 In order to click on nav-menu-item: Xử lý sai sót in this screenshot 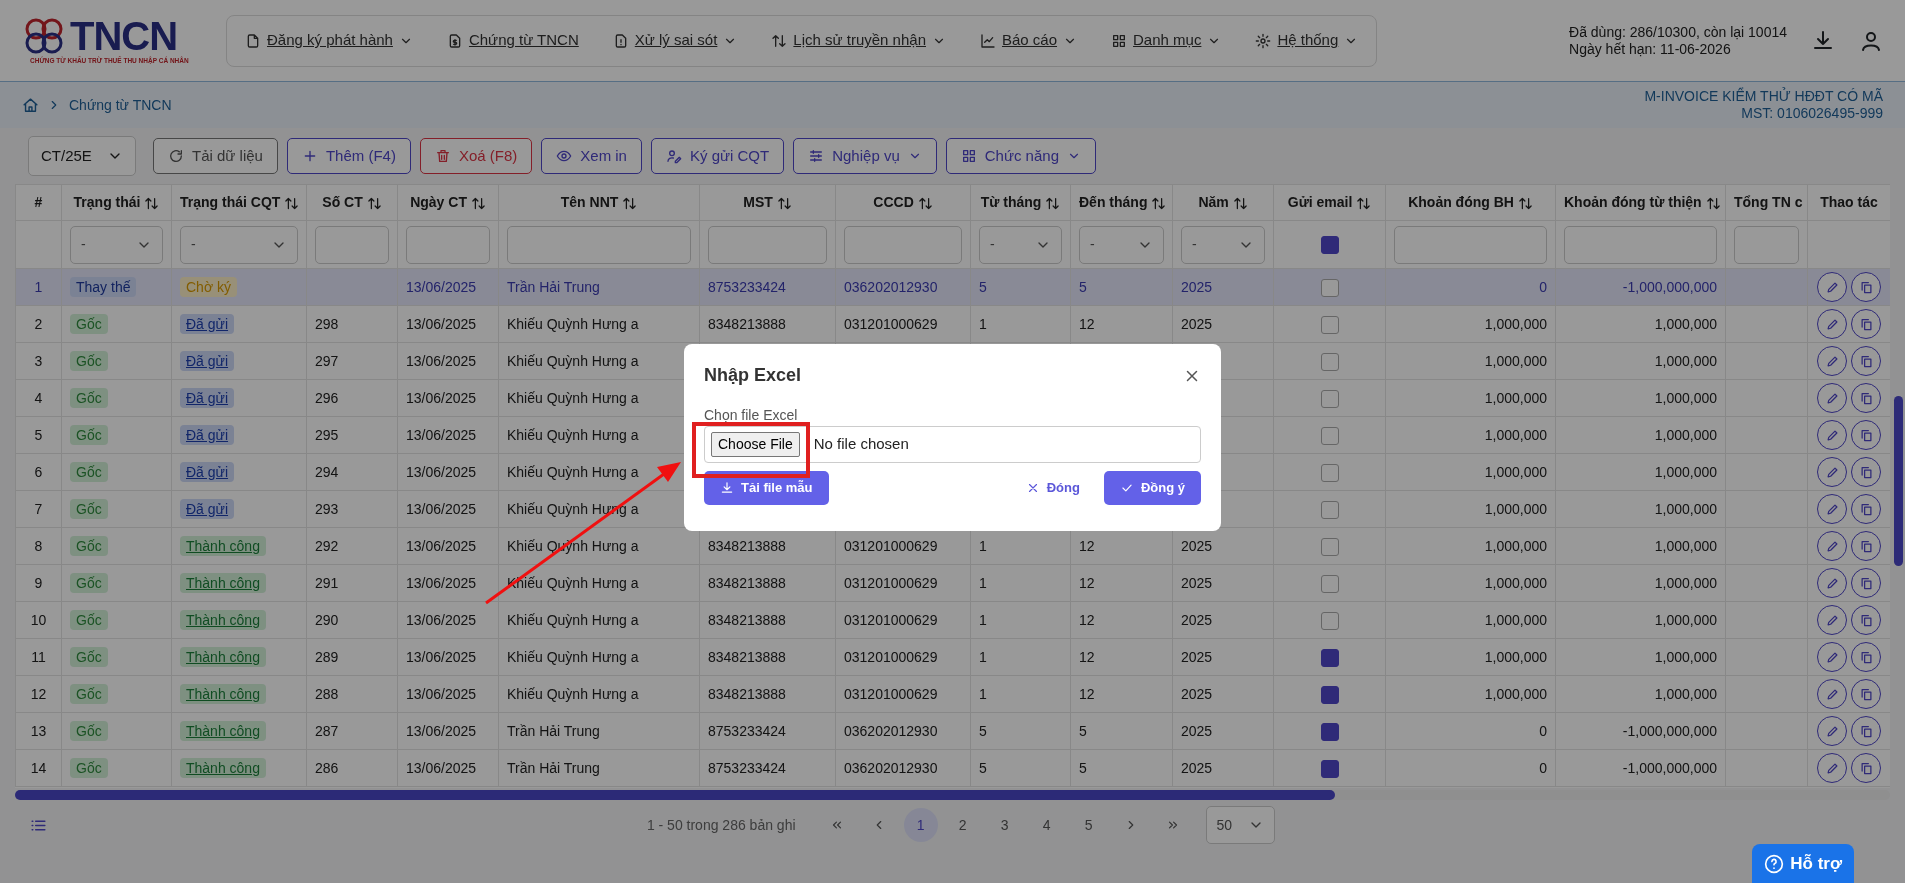, I will do `click(675, 40)`.